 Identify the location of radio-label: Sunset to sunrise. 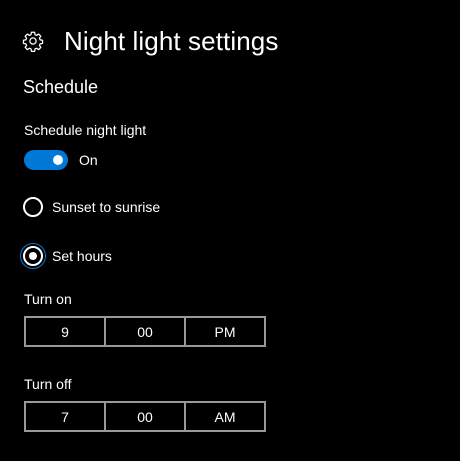
(106, 207).